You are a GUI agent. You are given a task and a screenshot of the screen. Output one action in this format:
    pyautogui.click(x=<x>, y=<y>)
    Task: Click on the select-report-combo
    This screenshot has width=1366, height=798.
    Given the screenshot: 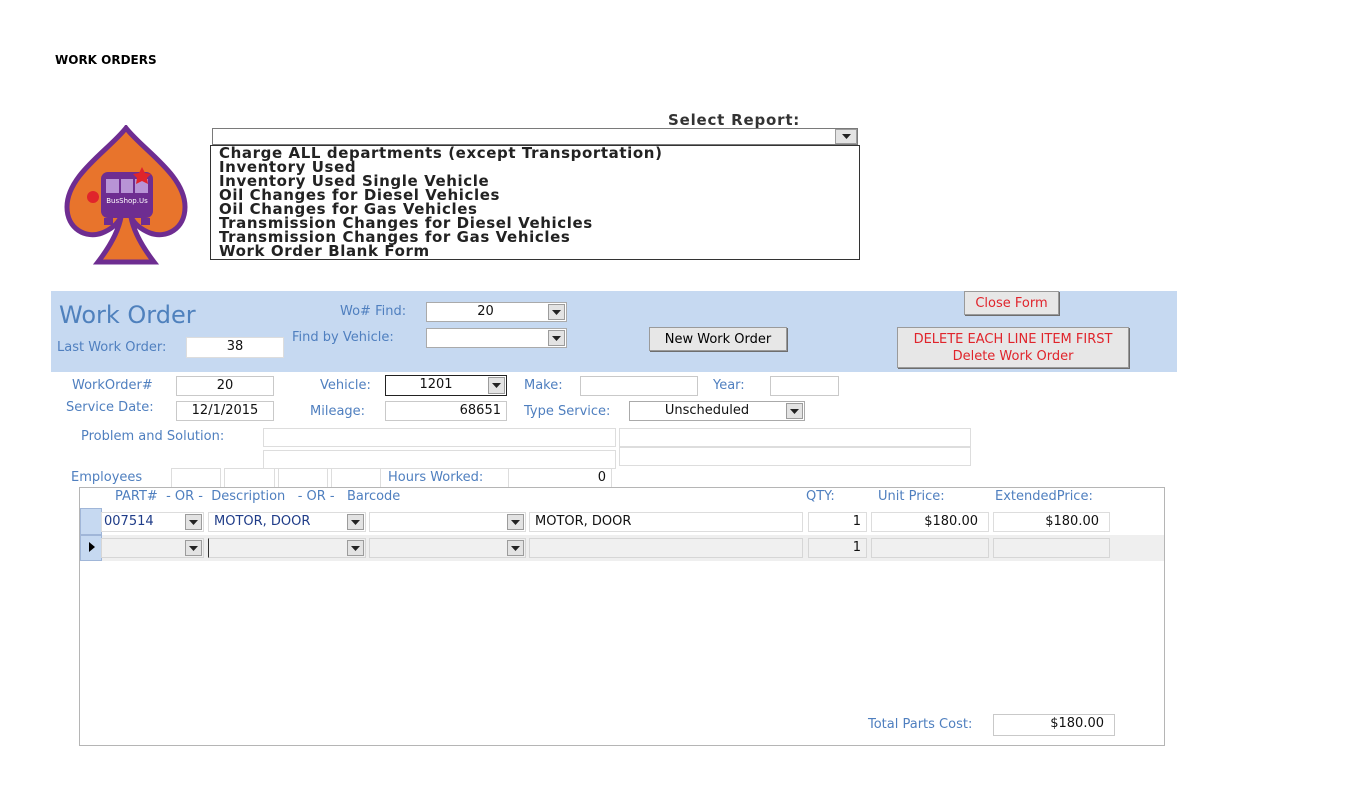 What is the action you would take?
    pyautogui.click(x=535, y=136)
    